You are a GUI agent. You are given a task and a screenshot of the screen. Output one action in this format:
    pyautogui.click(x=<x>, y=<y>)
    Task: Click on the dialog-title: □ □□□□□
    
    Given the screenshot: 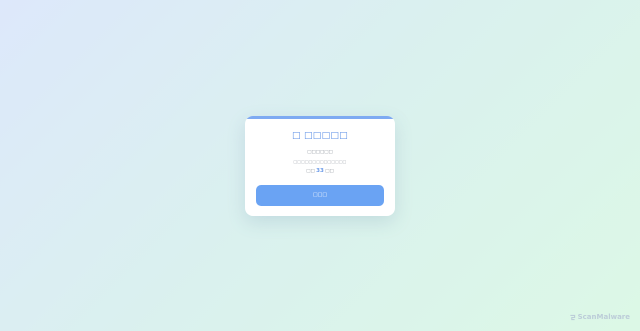 What is the action you would take?
    pyautogui.click(x=320, y=136)
    